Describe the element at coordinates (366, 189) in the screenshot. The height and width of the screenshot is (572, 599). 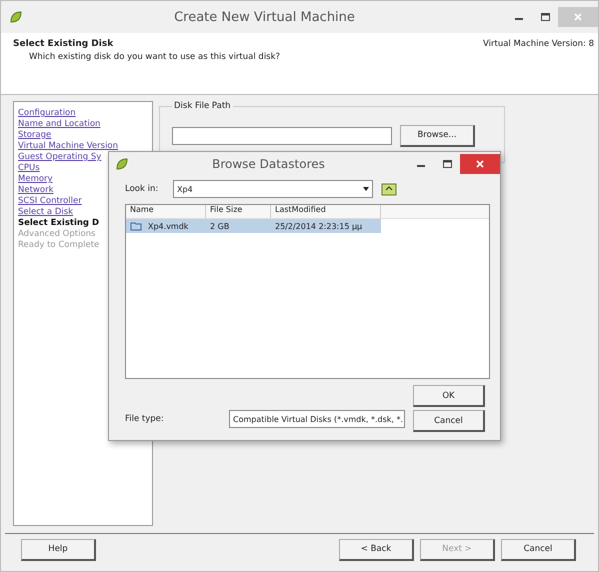
I see `dropdown-arrow-icon` at that location.